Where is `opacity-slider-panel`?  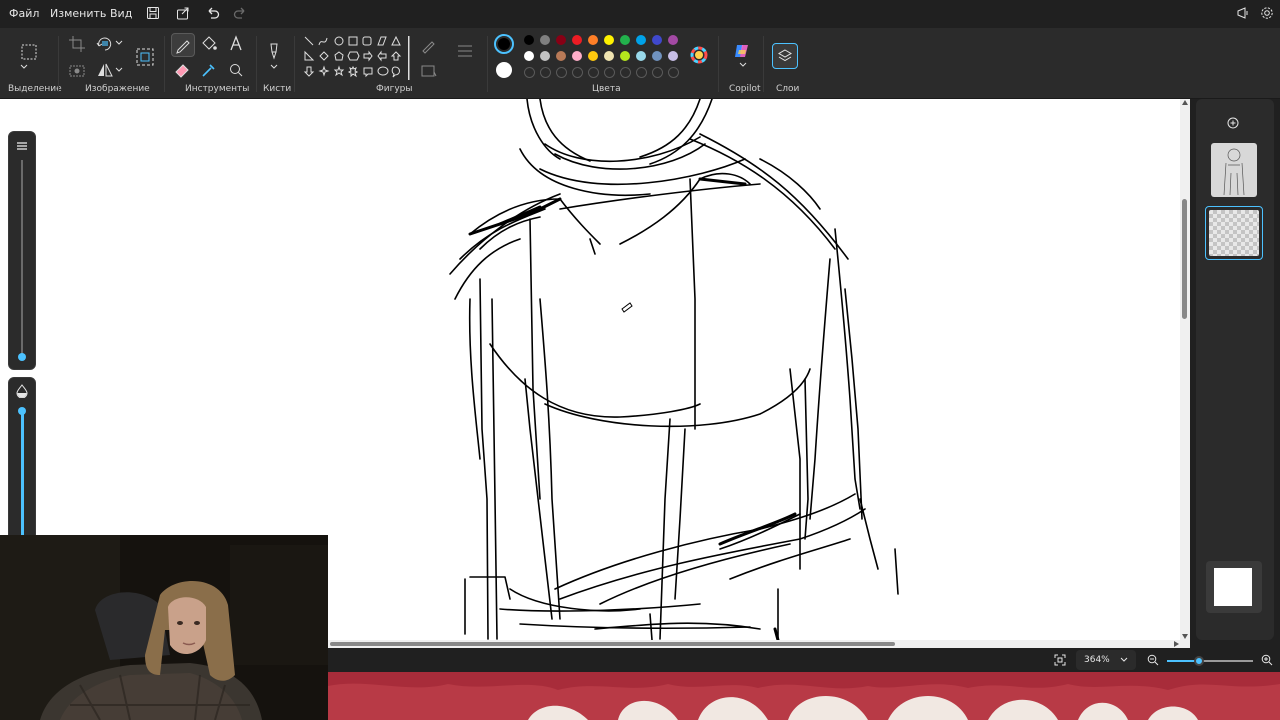 opacity-slider-panel is located at coordinates (22, 463).